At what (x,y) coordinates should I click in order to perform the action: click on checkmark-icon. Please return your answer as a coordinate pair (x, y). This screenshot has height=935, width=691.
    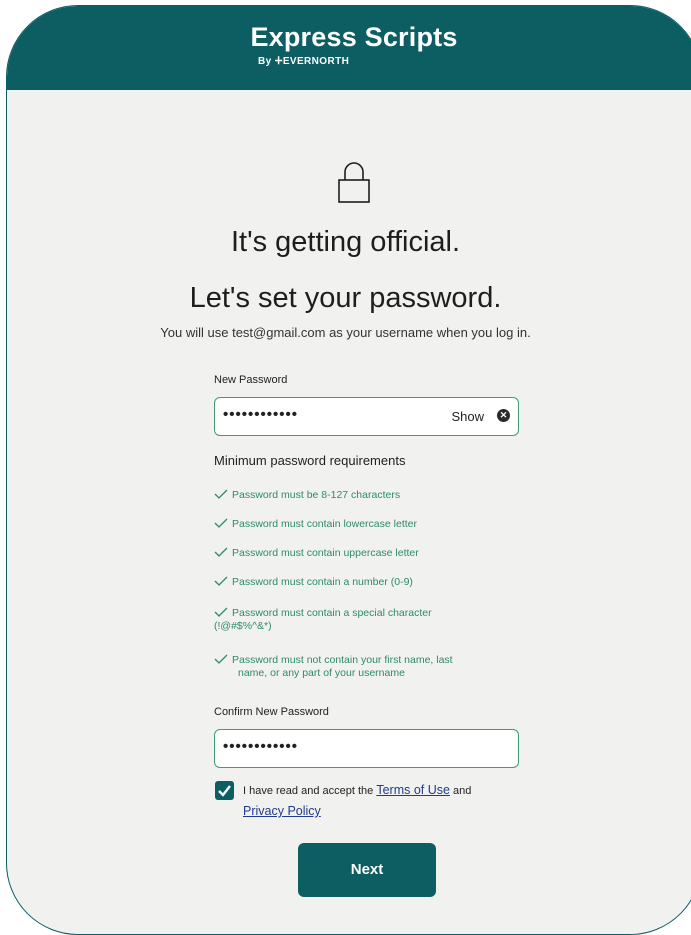
    Looking at the image, I should click on (224, 791).